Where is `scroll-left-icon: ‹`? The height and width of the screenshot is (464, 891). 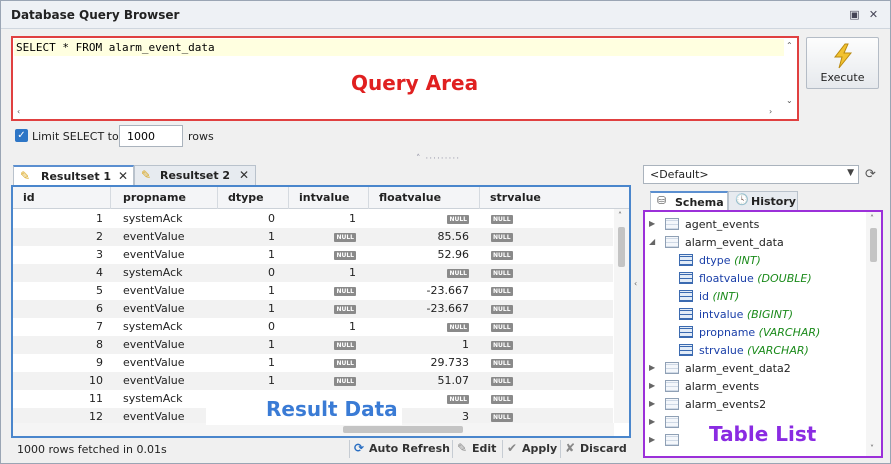 scroll-left-icon: ‹ is located at coordinates (18, 112).